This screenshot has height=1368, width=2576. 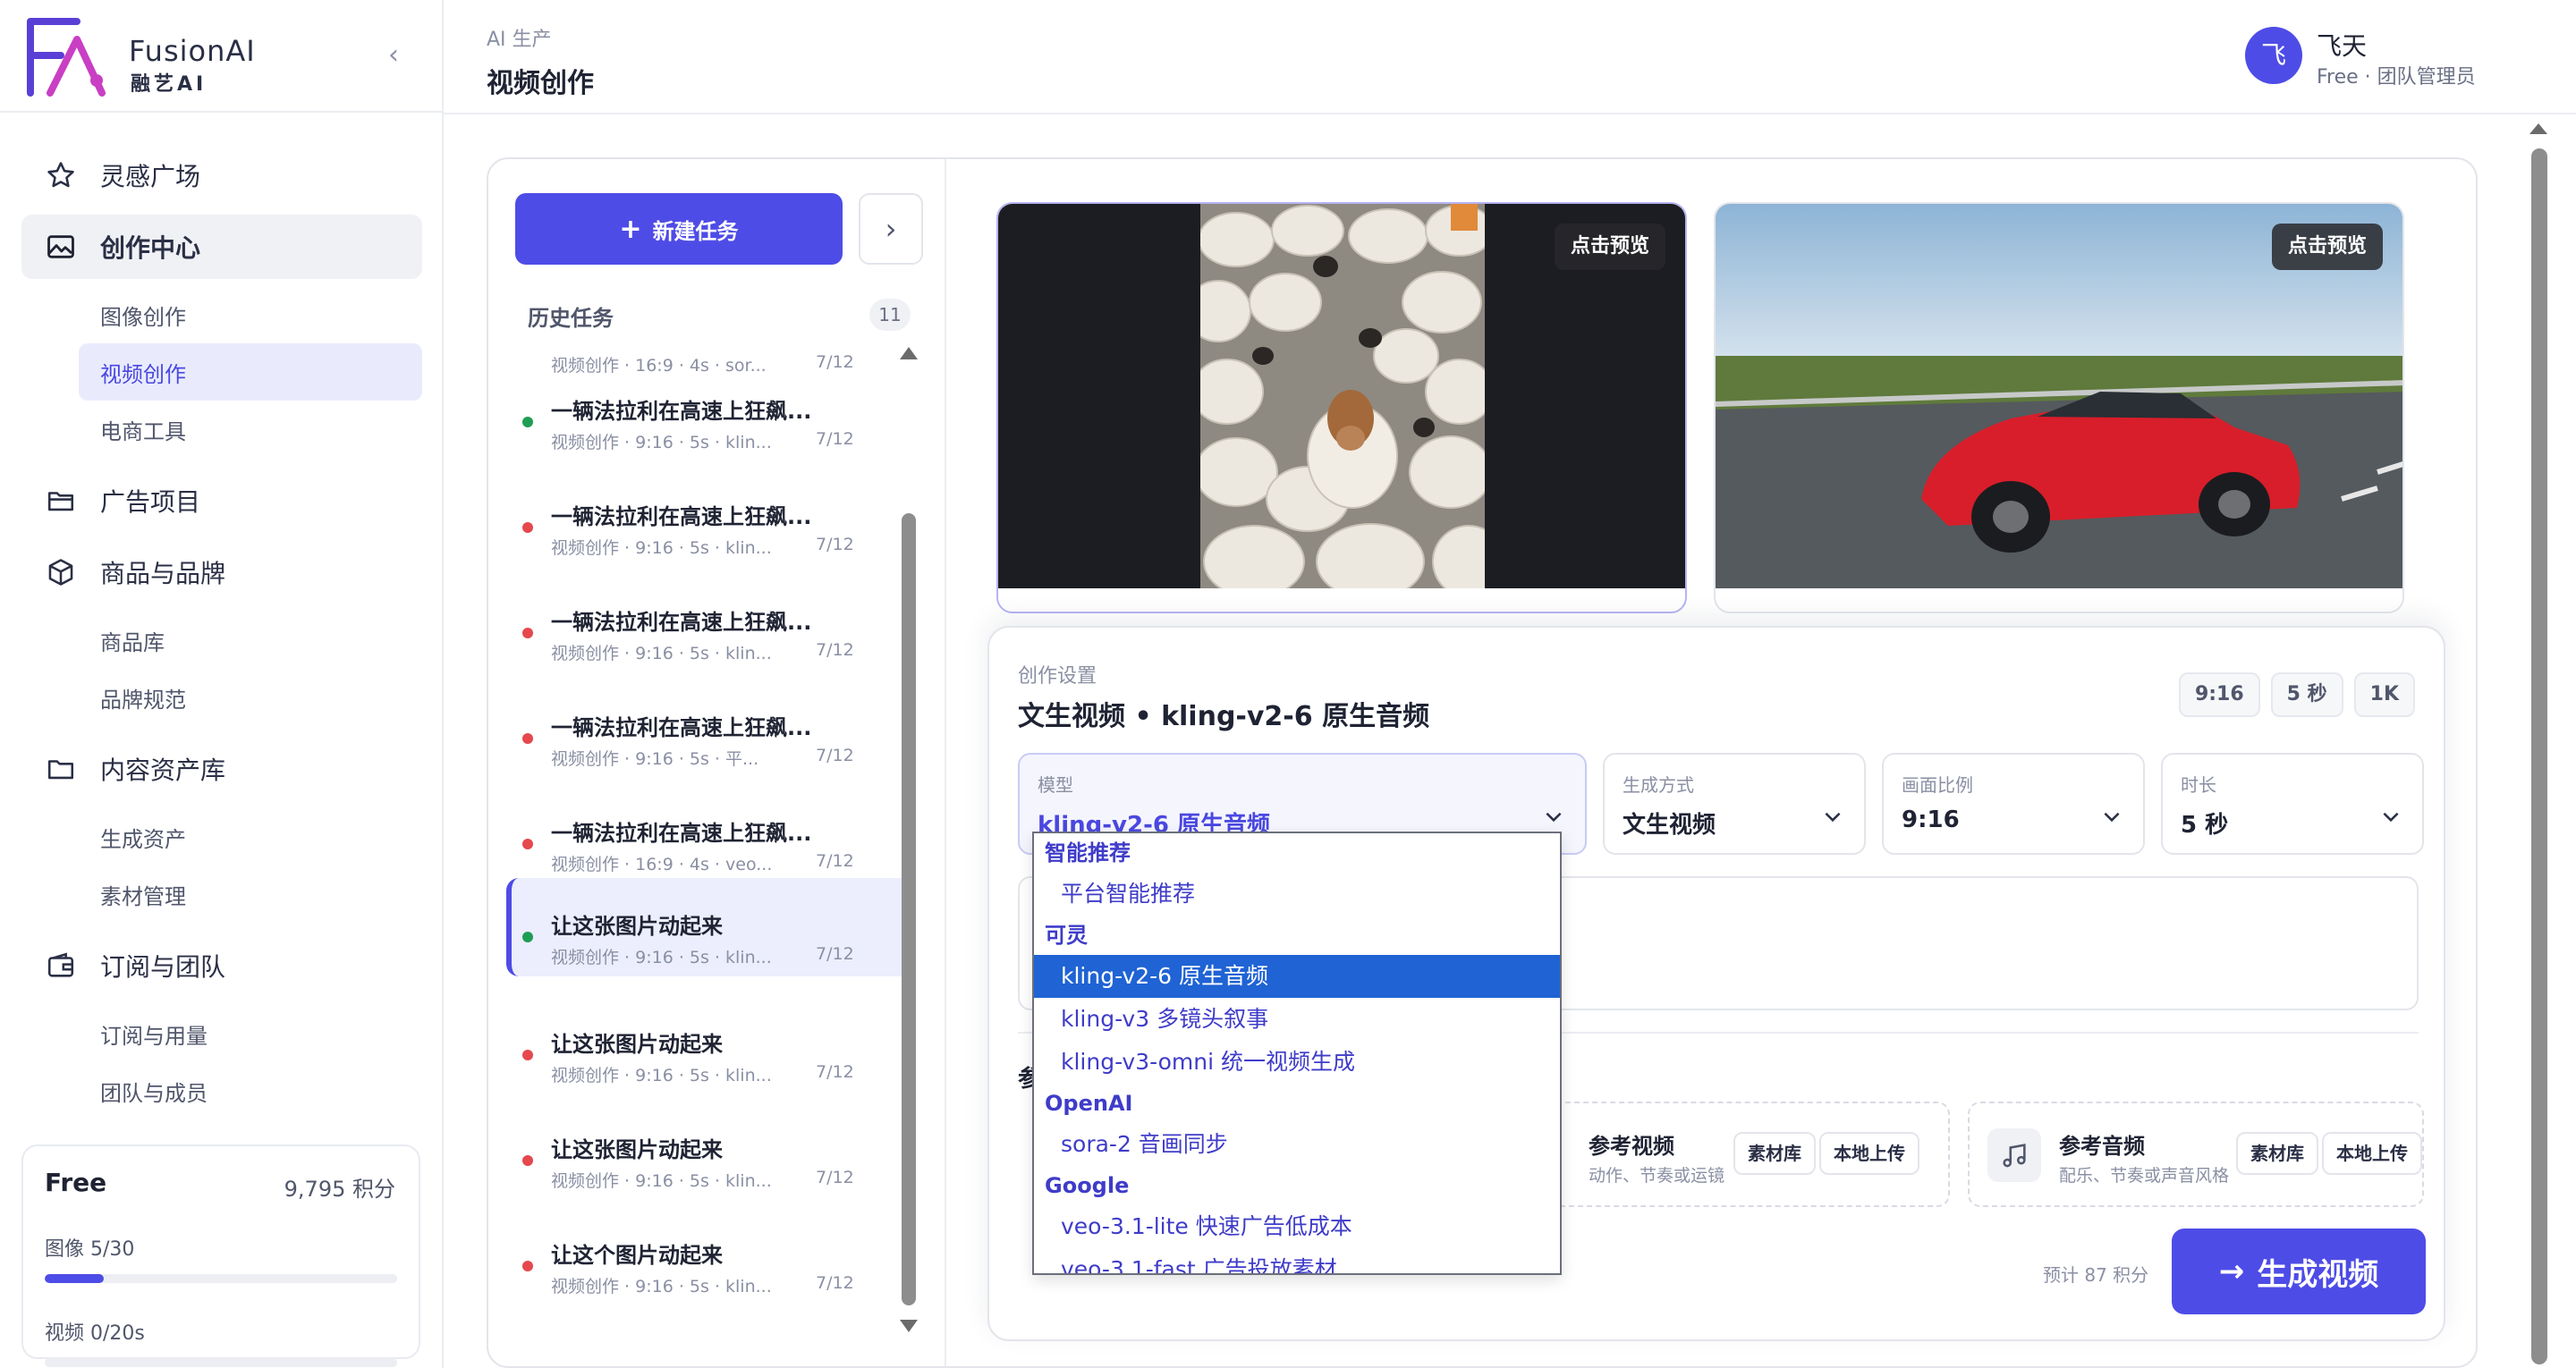 What do you see at coordinates (221, 315) in the screenshot?
I see `sidebar-item-image-creation: 图像创作` at bounding box center [221, 315].